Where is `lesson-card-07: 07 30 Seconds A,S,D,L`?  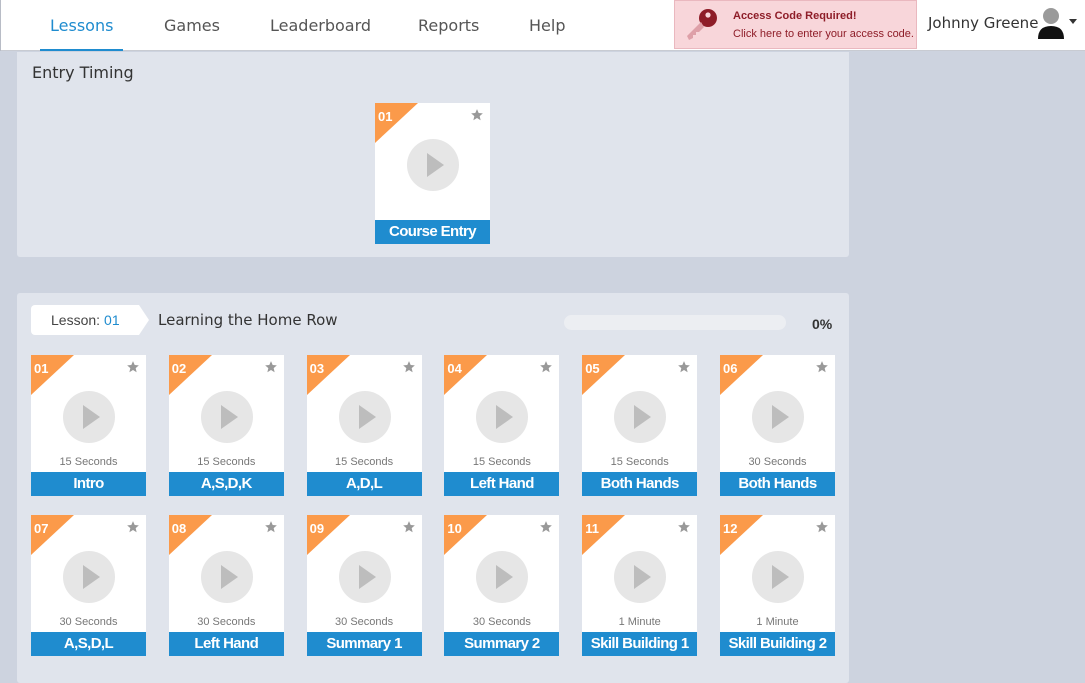 lesson-card-07: 07 30 Seconds A,S,D,L is located at coordinates (88, 585).